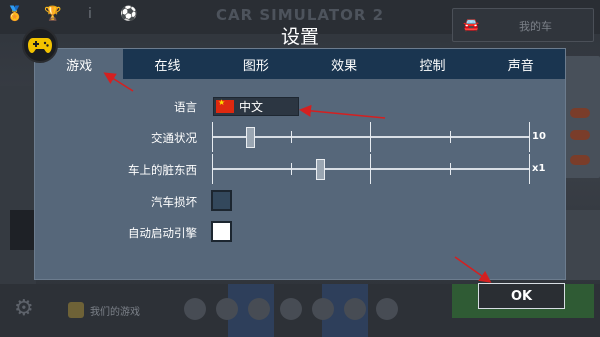 The image size is (600, 337). Describe the element at coordinates (259, 309) in the screenshot. I see `twitch-icon` at that location.